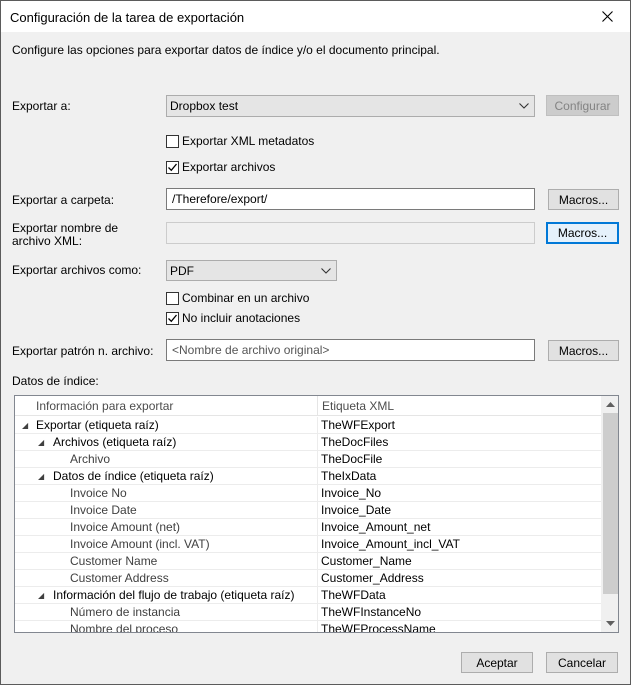 This screenshot has width=631, height=685. Describe the element at coordinates (460, 544) in the screenshot. I see `tree-row-xml-tag: Invoice_Amount_incl_VAT` at that location.